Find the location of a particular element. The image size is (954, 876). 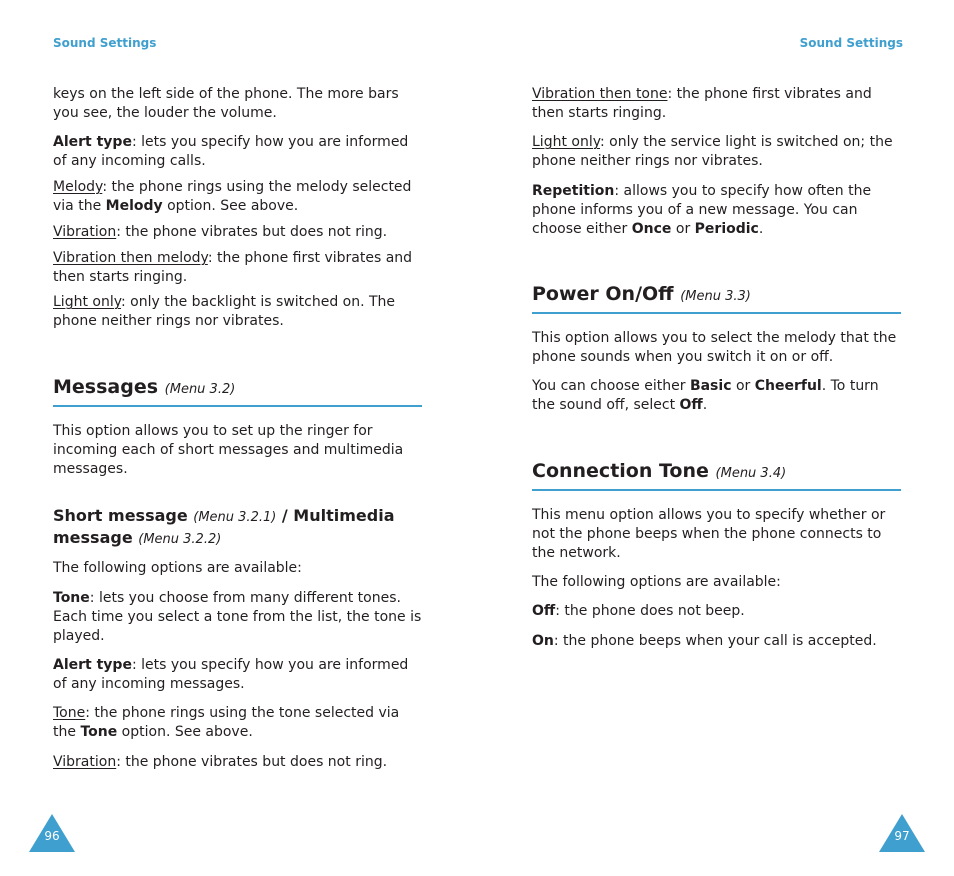

description: You can choose either is located at coordinates (611, 386).